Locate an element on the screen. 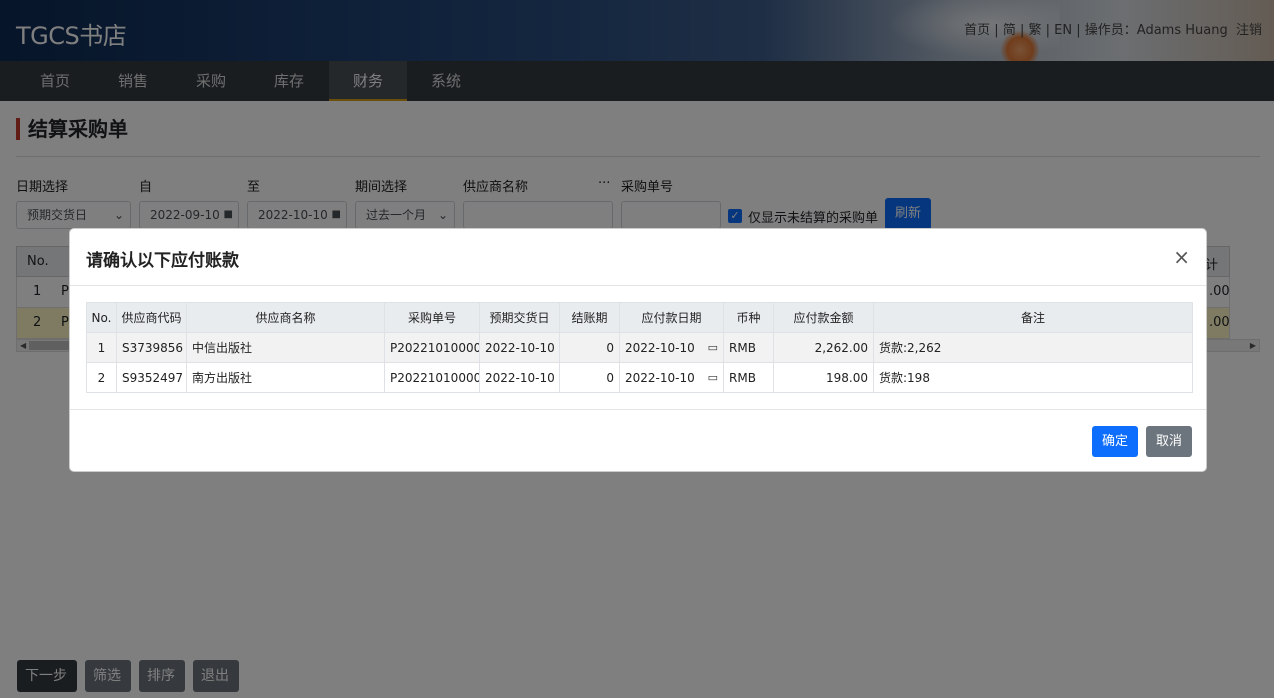  cell-po-number: P202210100001 is located at coordinates (432, 347).